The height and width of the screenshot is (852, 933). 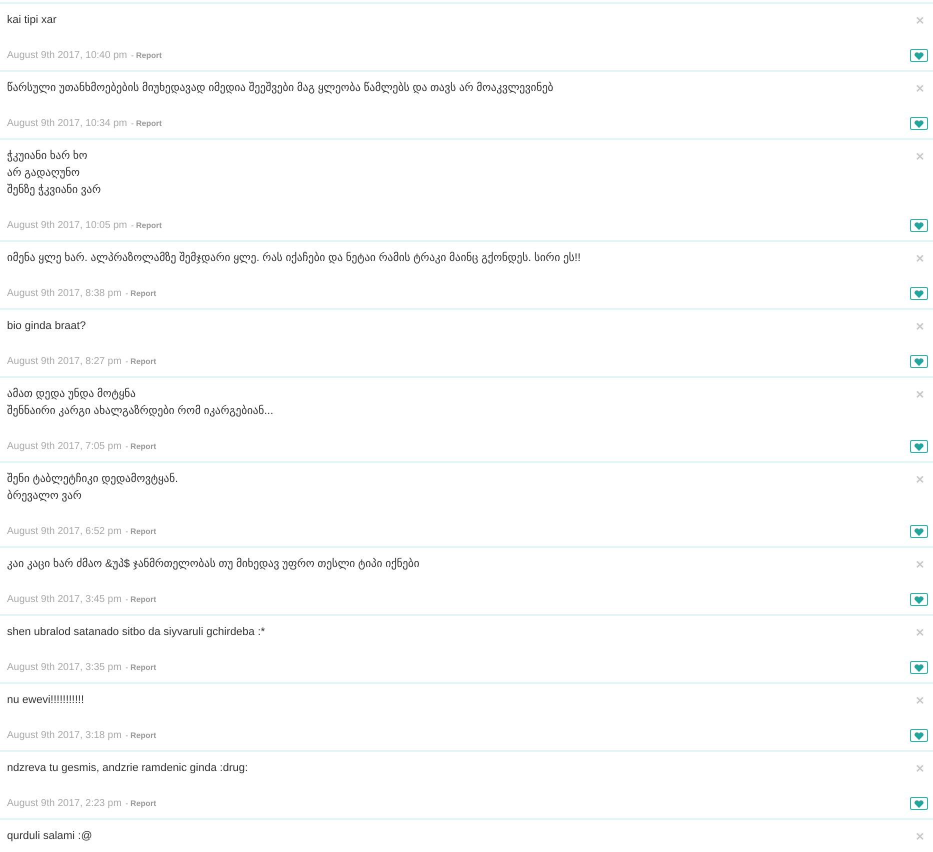 I want to click on comment-text: არ გადაღუნო, so click(x=44, y=173).